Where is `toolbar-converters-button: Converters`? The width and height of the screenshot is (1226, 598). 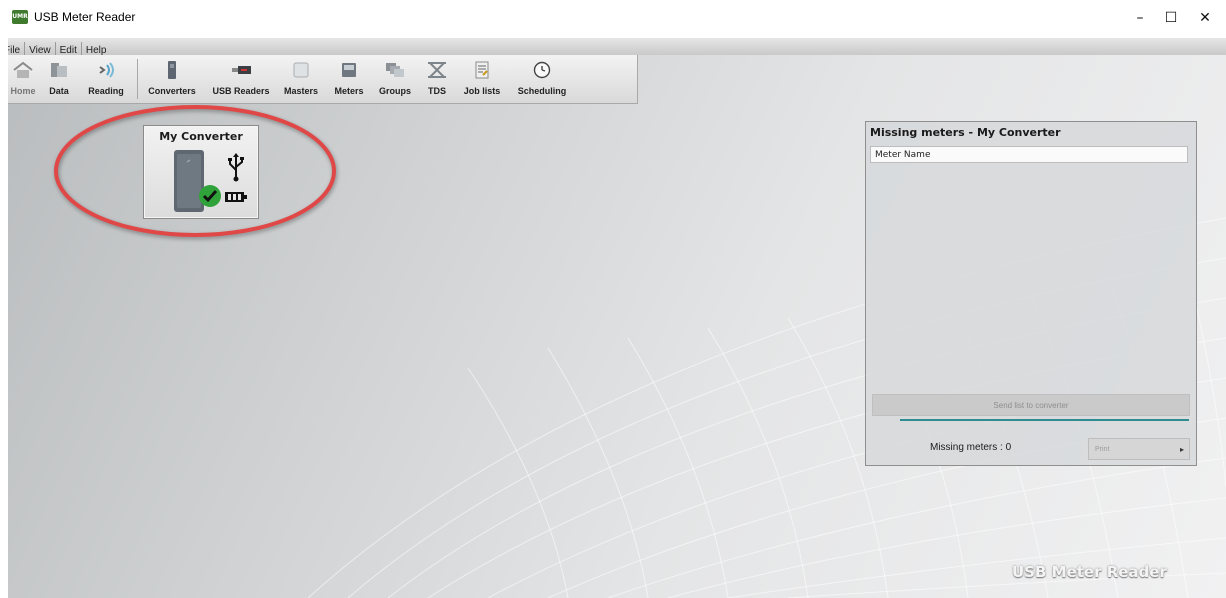
toolbar-converters-button: Converters is located at coordinates (172, 79).